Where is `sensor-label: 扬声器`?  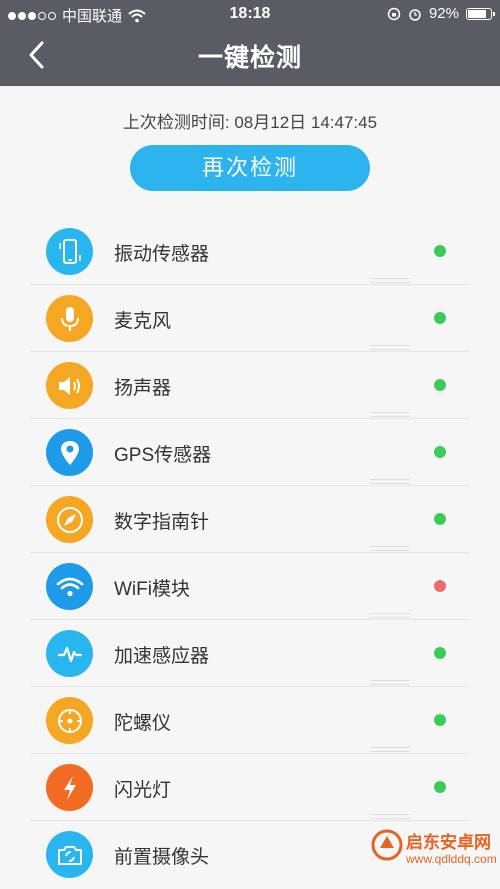 sensor-label: 扬声器 is located at coordinates (143, 388).